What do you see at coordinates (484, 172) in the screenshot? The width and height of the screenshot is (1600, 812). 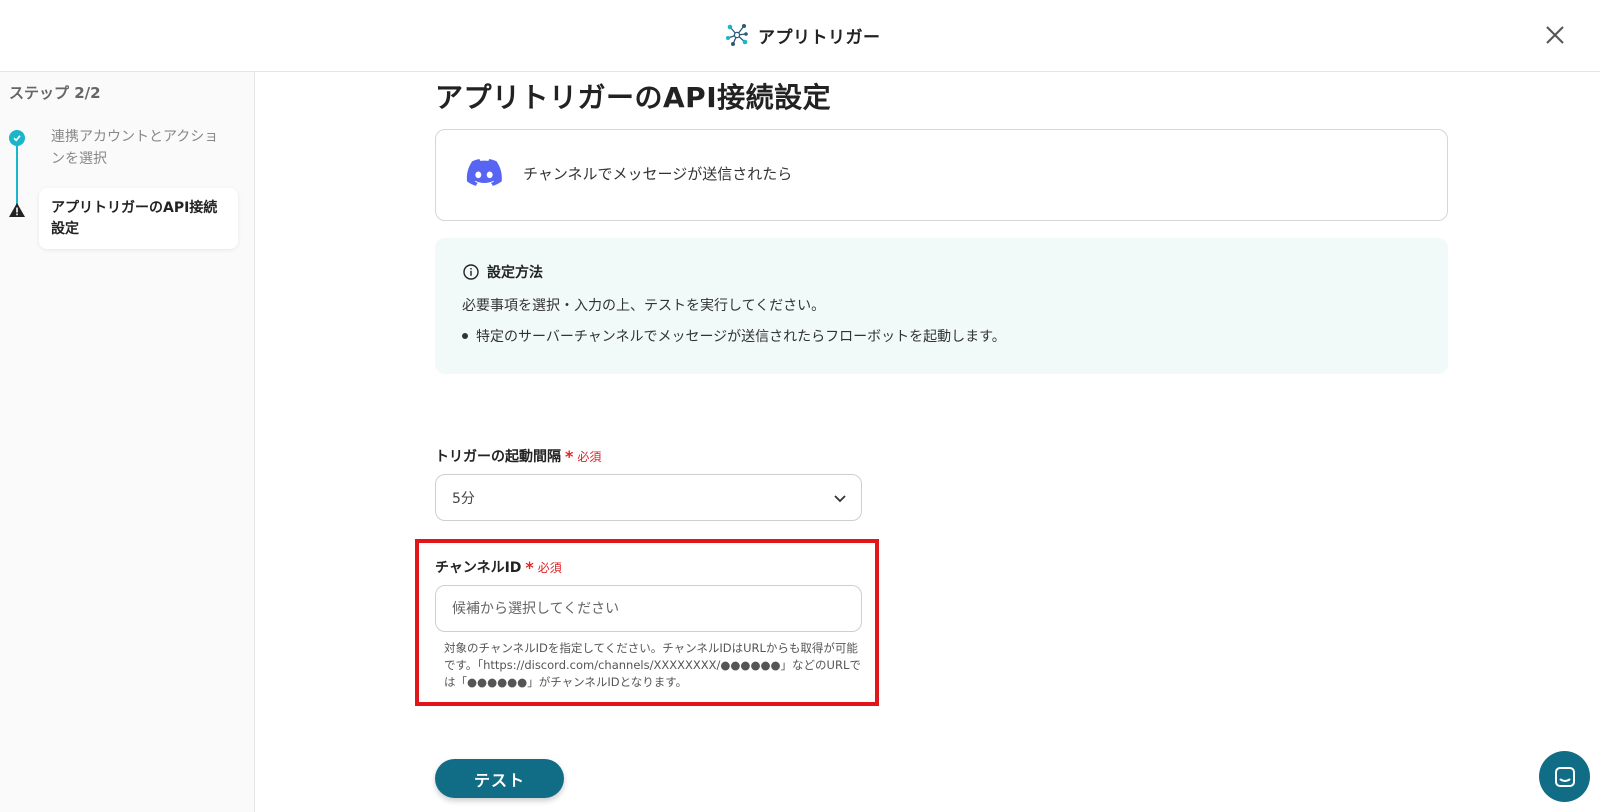 I see `discord-icon` at bounding box center [484, 172].